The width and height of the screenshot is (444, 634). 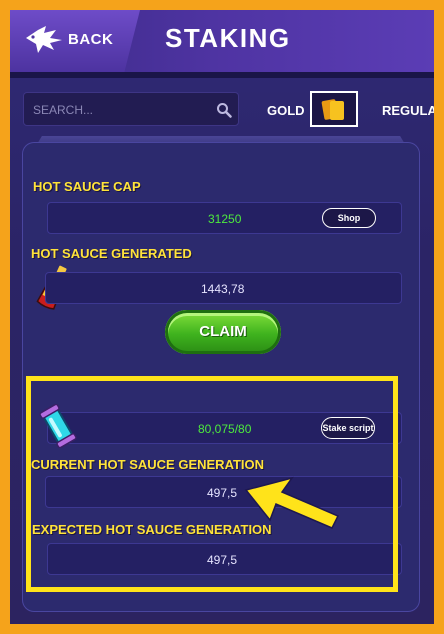 I want to click on hot-sauce-cap-label: HOT SAUCE CAP, so click(x=87, y=186).